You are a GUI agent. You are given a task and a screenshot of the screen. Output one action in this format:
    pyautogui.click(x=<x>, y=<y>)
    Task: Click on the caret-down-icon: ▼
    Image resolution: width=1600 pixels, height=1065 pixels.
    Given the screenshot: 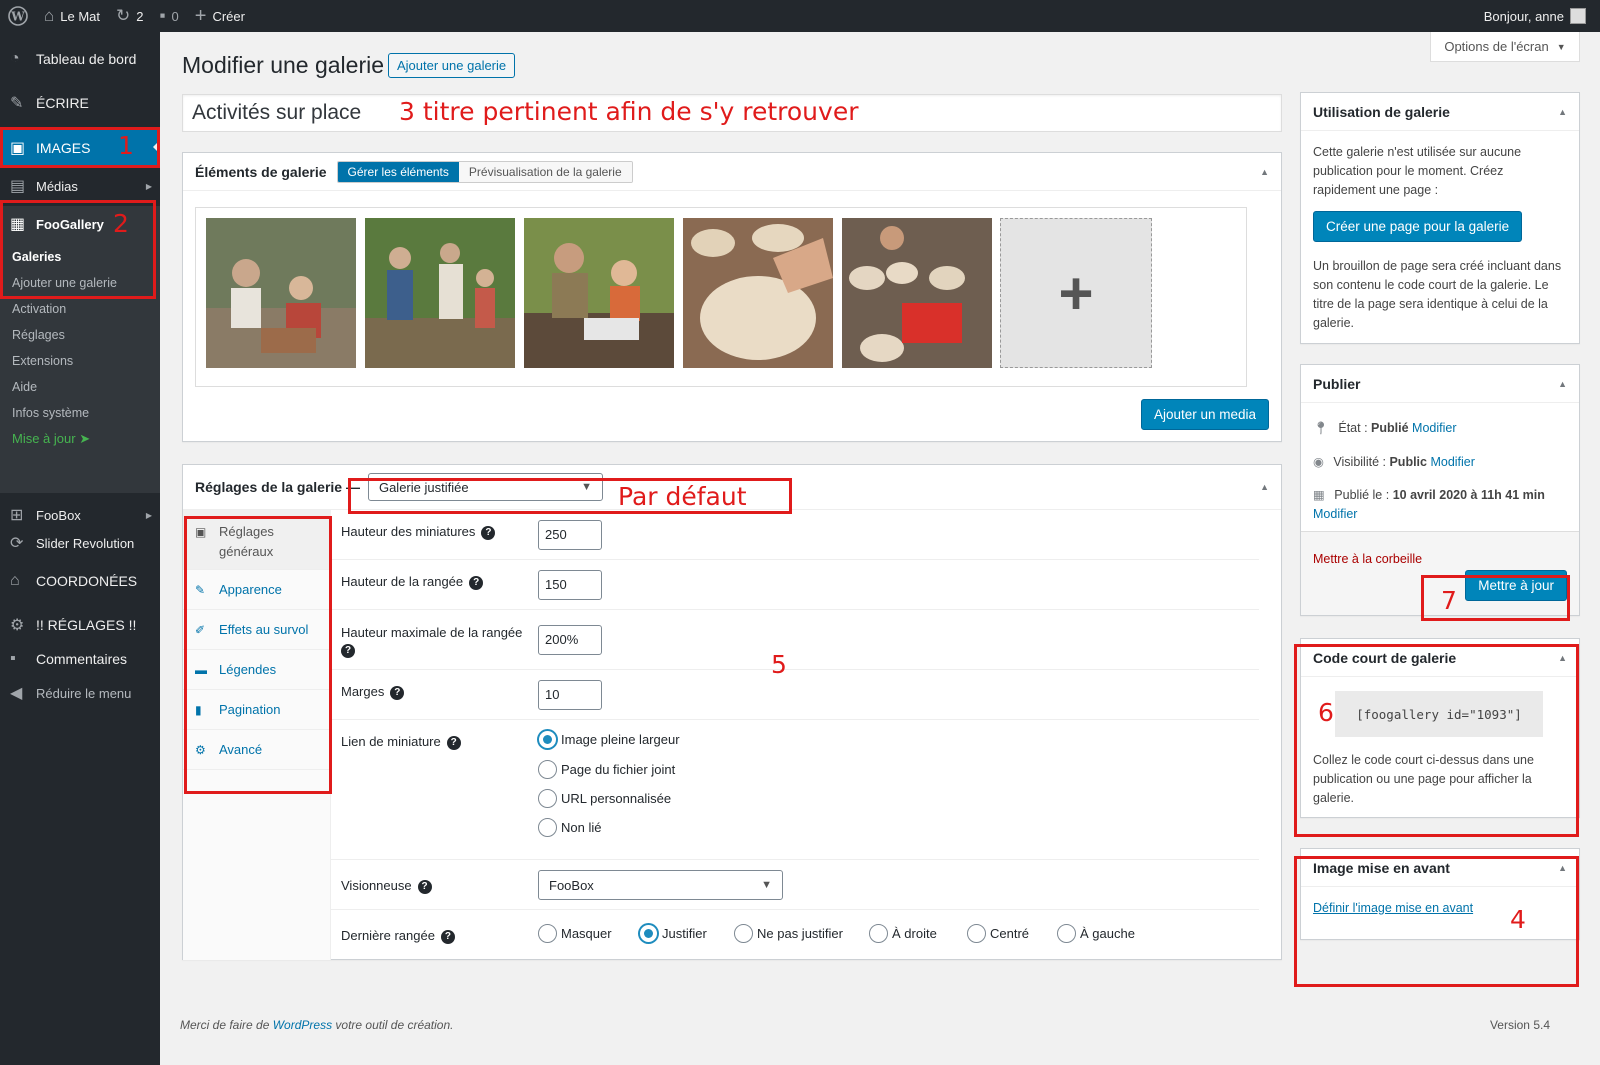 What is the action you would take?
    pyautogui.click(x=1561, y=46)
    